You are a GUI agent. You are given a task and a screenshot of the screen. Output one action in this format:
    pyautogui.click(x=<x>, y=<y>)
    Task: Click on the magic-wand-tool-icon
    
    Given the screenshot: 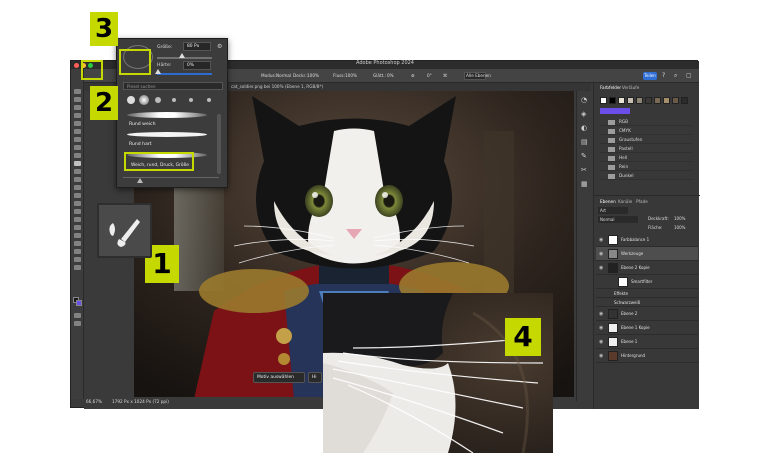 What is the action you would take?
    pyautogui.click(x=77, y=123)
    